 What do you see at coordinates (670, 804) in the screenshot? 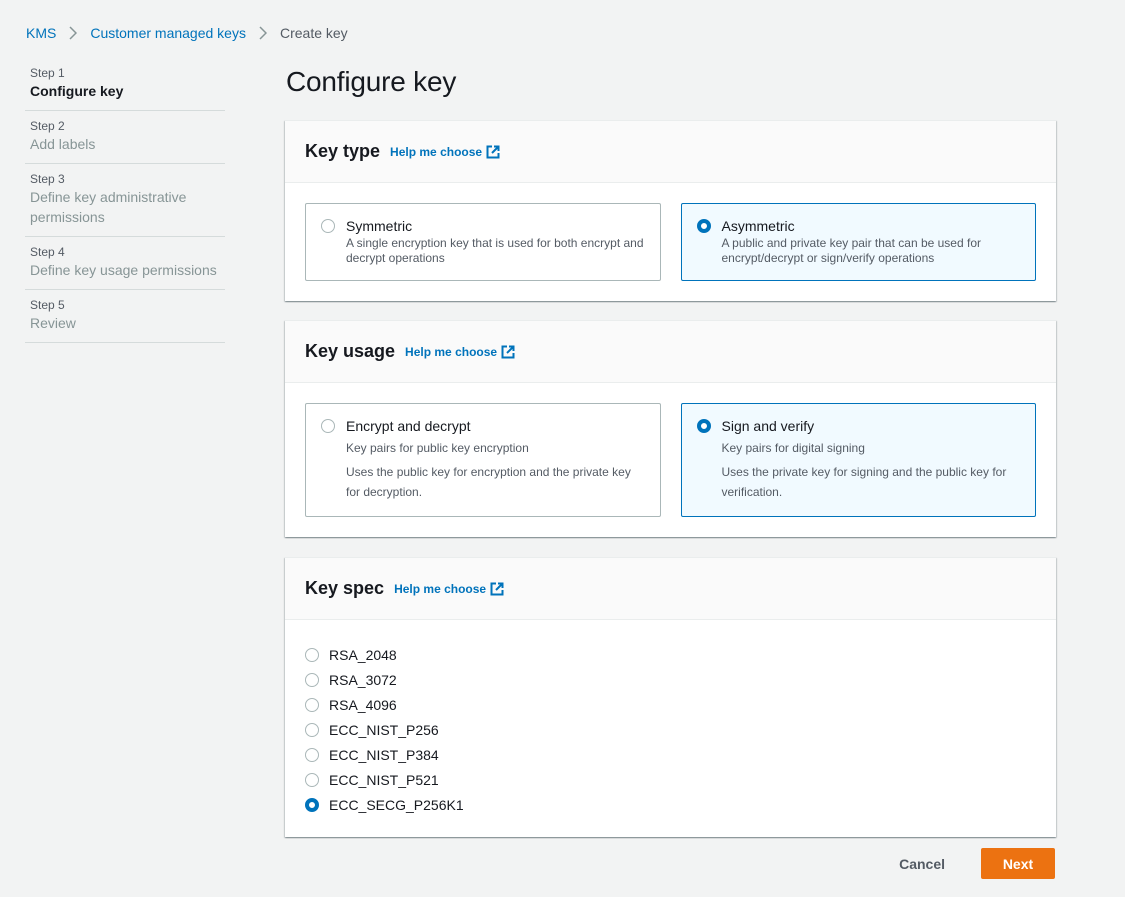
I see `key-spec-option-ecc-secg-p256k1: ECC_SECG_P256K1` at bounding box center [670, 804].